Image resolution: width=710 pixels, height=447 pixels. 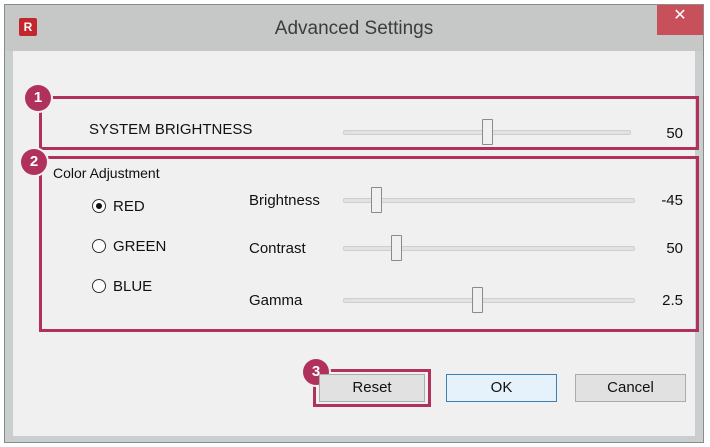 I want to click on gamma-value: 2.5, so click(x=672, y=300).